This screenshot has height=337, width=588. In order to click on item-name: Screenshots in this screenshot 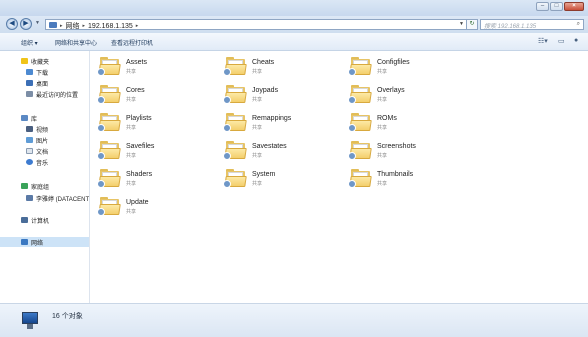, I will do `click(396, 146)`.